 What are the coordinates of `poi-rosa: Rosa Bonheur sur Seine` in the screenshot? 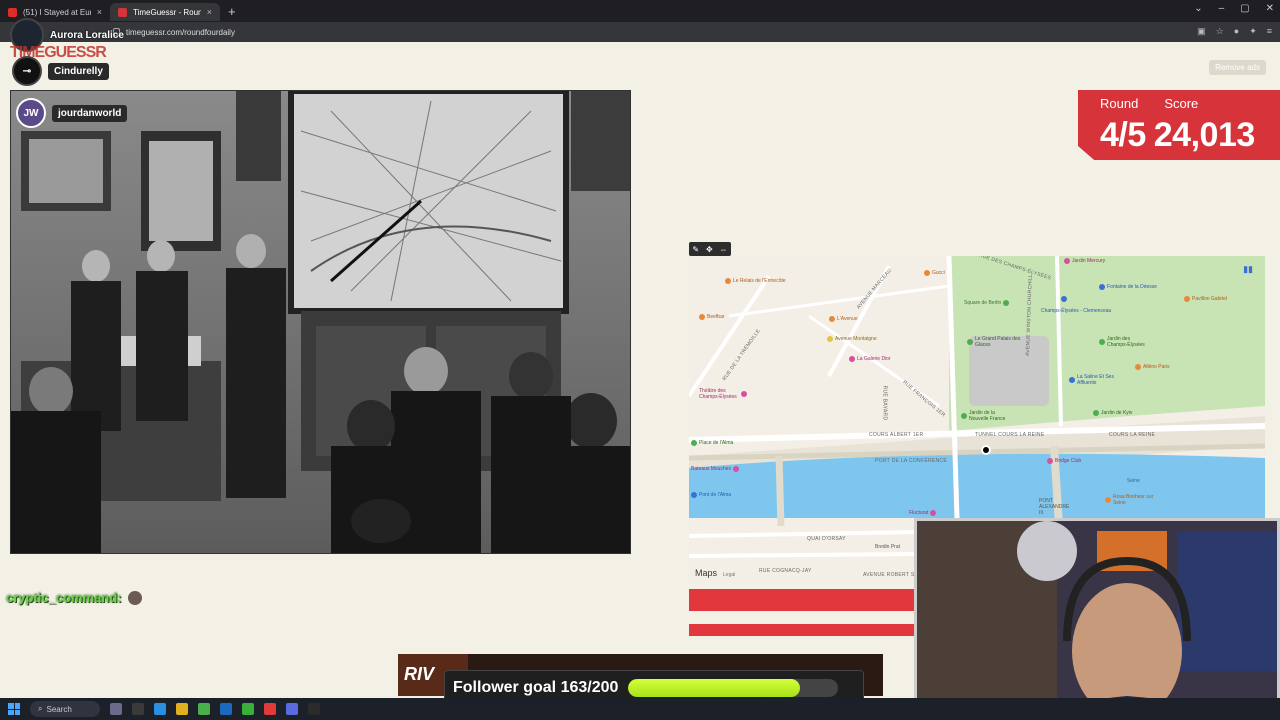 It's located at (1131, 500).